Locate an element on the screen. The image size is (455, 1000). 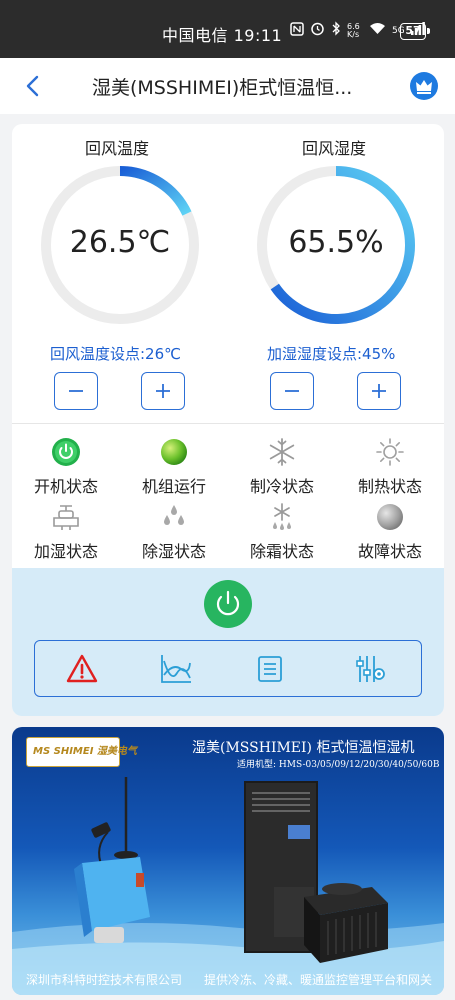
temp-increase-button is located at coordinates (163, 391).